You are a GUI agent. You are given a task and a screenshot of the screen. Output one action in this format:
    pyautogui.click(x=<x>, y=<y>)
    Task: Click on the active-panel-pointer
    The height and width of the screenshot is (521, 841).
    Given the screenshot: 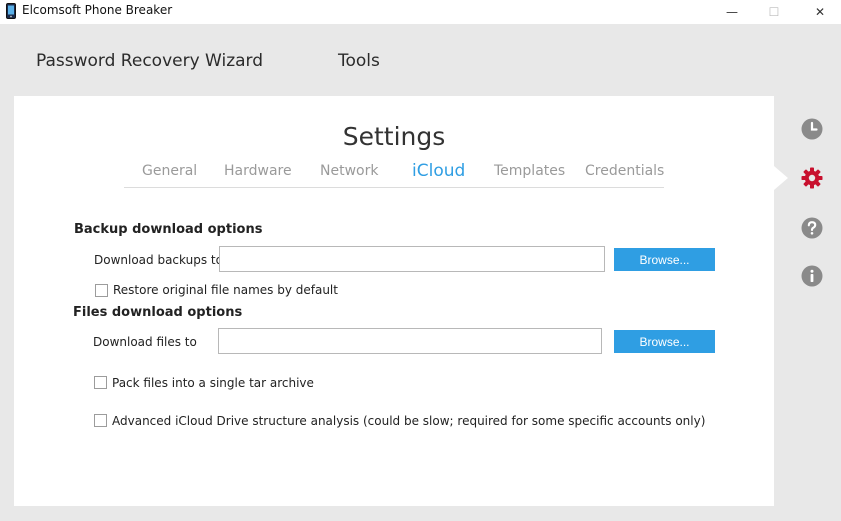 What is the action you would take?
    pyautogui.click(x=781, y=178)
    